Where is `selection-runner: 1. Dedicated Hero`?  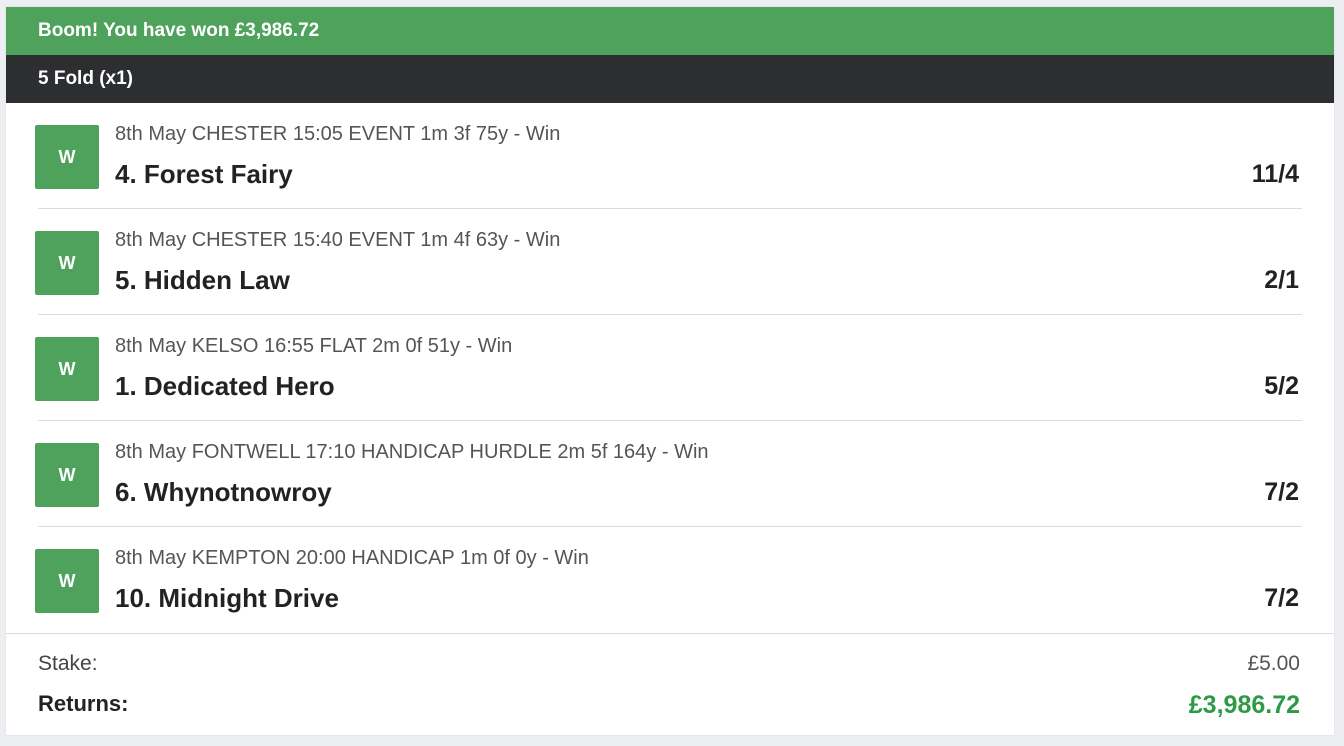 selection-runner: 1. Dedicated Hero is located at coordinates (225, 386).